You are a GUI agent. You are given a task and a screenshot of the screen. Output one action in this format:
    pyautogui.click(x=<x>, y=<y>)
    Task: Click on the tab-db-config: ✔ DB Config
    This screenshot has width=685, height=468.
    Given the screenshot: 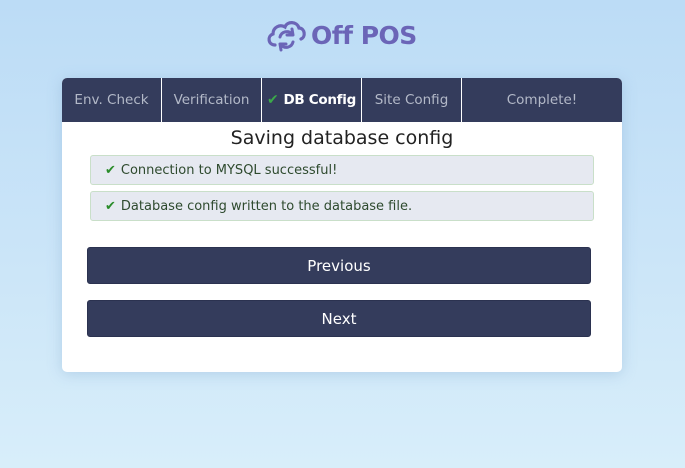 What is the action you would take?
    pyautogui.click(x=312, y=100)
    